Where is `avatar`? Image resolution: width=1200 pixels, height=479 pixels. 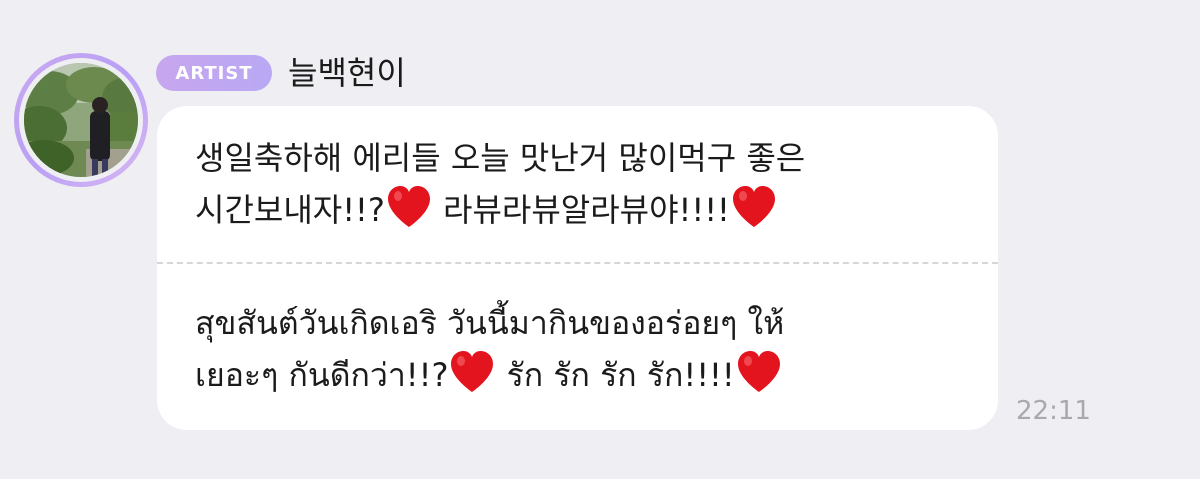 avatar is located at coordinates (81, 120).